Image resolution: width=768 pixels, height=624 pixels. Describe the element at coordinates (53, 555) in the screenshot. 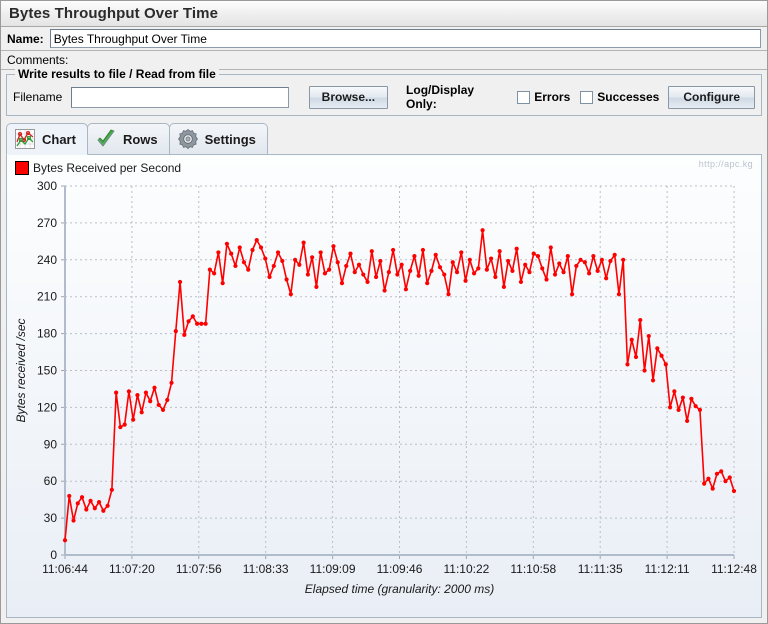

I see `y-axis-tick-label: 0` at that location.